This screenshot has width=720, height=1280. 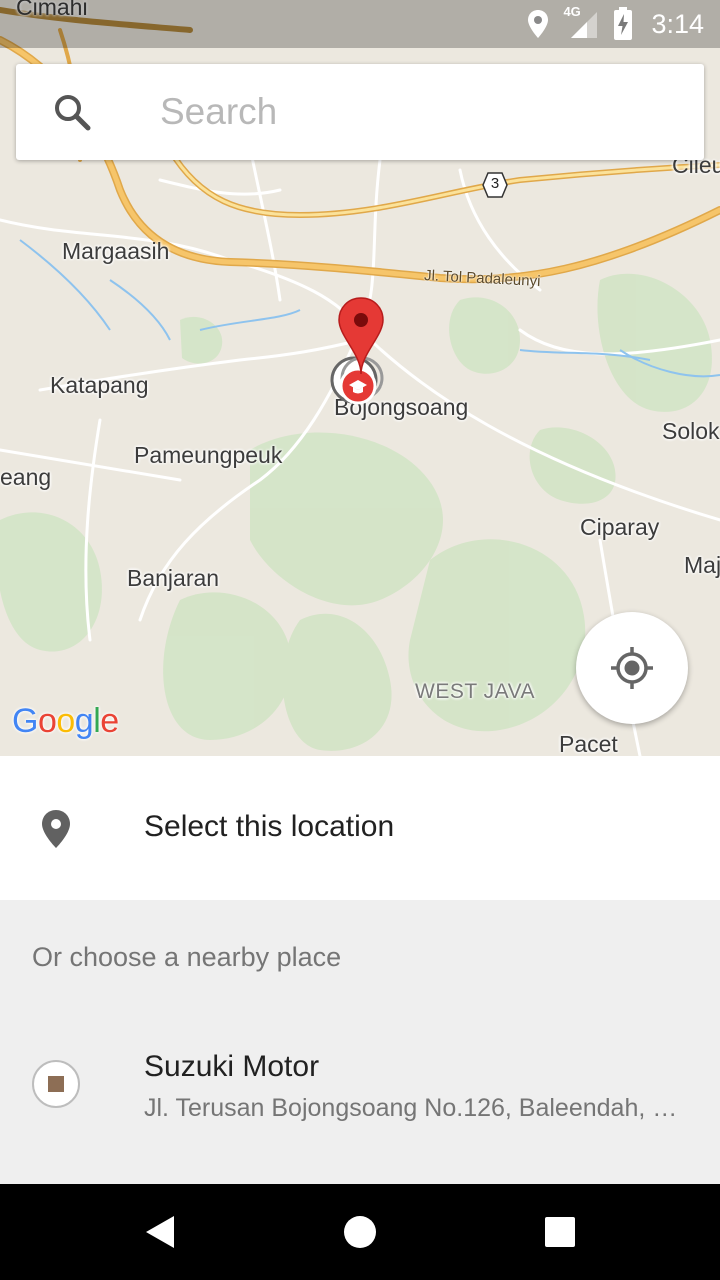 I want to click on my-location-button, so click(x=632, y=668).